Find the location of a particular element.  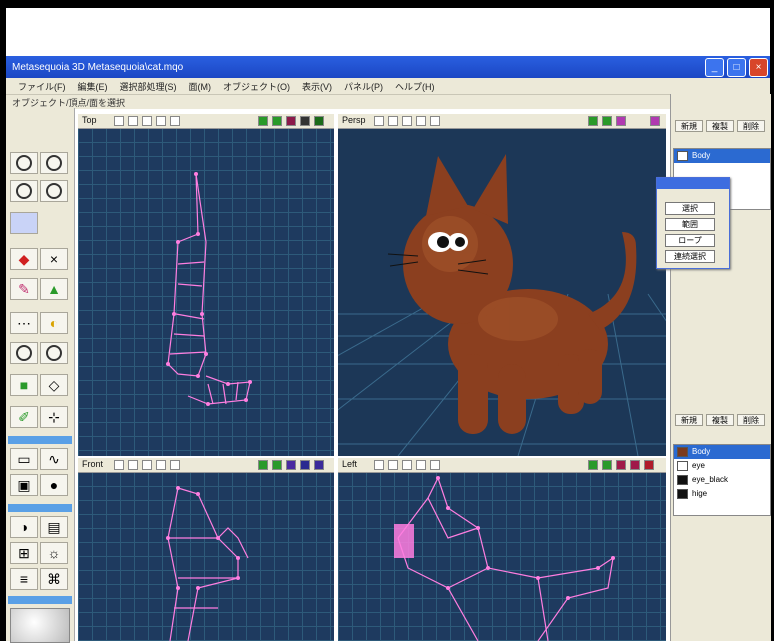

paint-icon: ✐ is located at coordinates (24, 417).